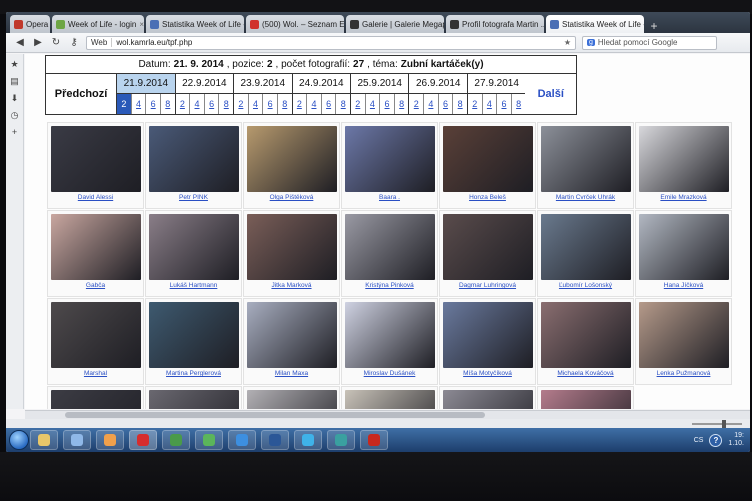  What do you see at coordinates (331, 42) in the screenshot?
I see `address-bar: Web wol.kamrla.eu/tpf.php ★` at bounding box center [331, 42].